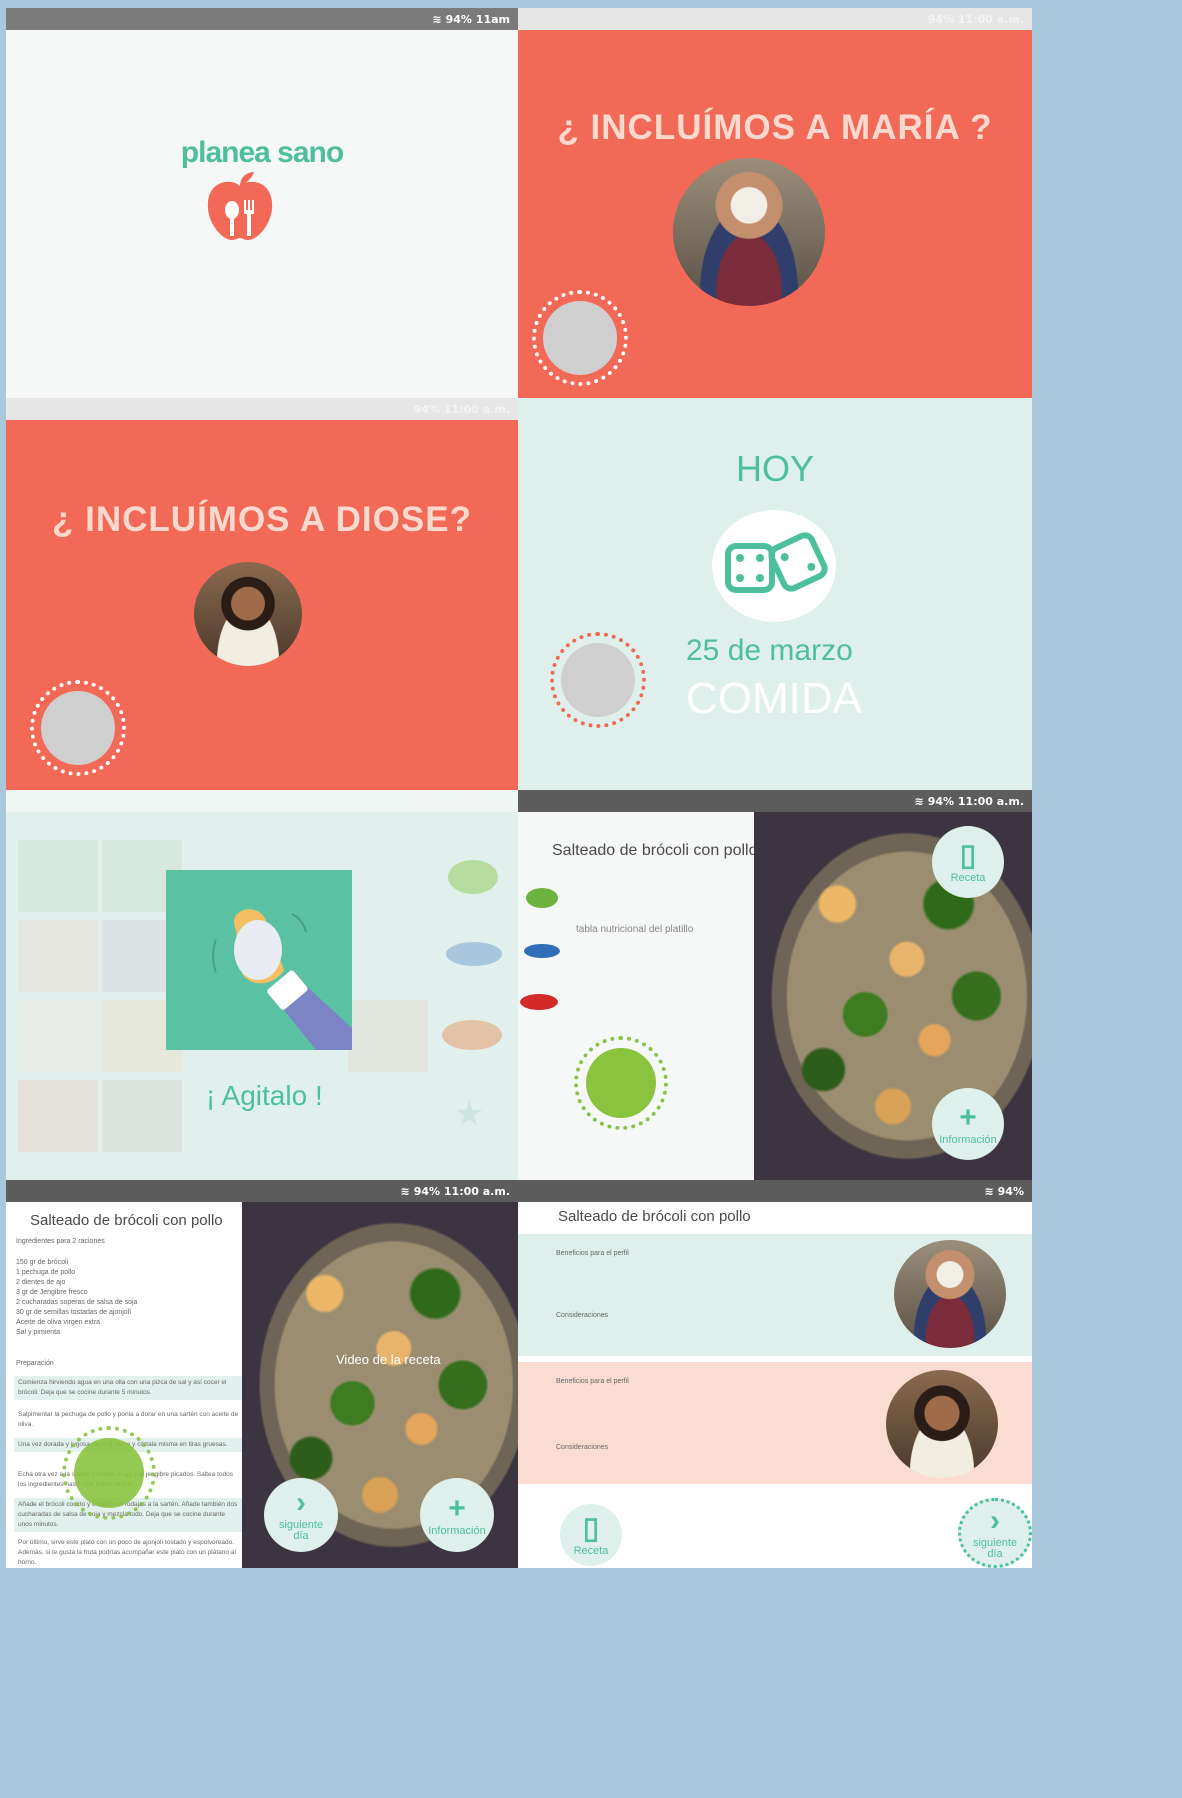 The width and height of the screenshot is (1182, 1798). I want to click on date-label: 25 de marzo, so click(769, 650).